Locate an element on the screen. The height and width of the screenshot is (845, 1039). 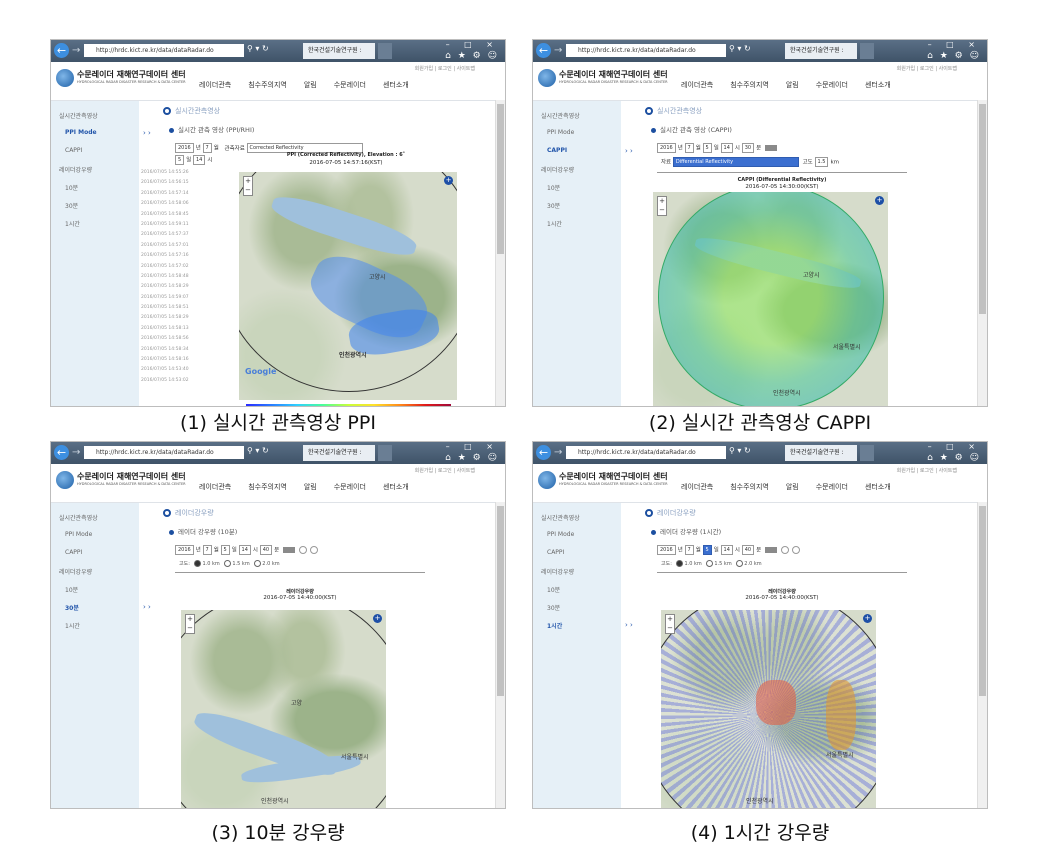
radar-map: + − + 고양시 인천광역시 Google is located at coordinates (348, 286).